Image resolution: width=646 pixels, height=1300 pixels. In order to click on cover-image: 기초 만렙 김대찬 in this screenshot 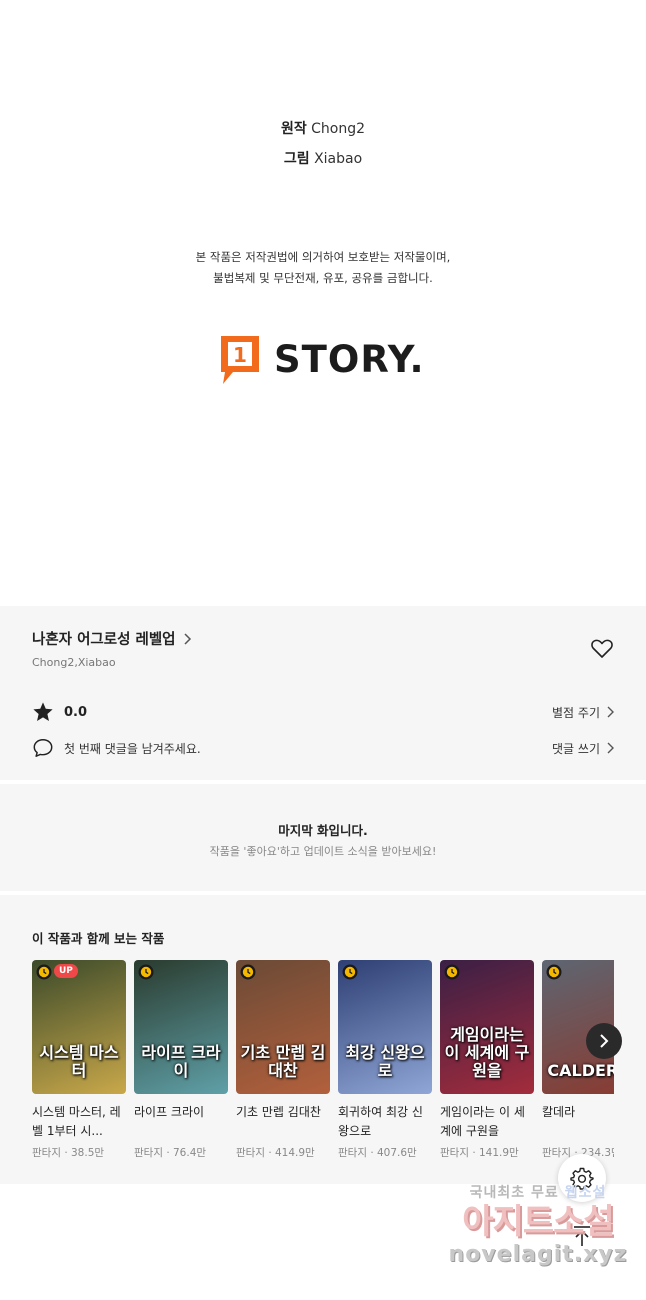, I will do `click(283, 1027)`.